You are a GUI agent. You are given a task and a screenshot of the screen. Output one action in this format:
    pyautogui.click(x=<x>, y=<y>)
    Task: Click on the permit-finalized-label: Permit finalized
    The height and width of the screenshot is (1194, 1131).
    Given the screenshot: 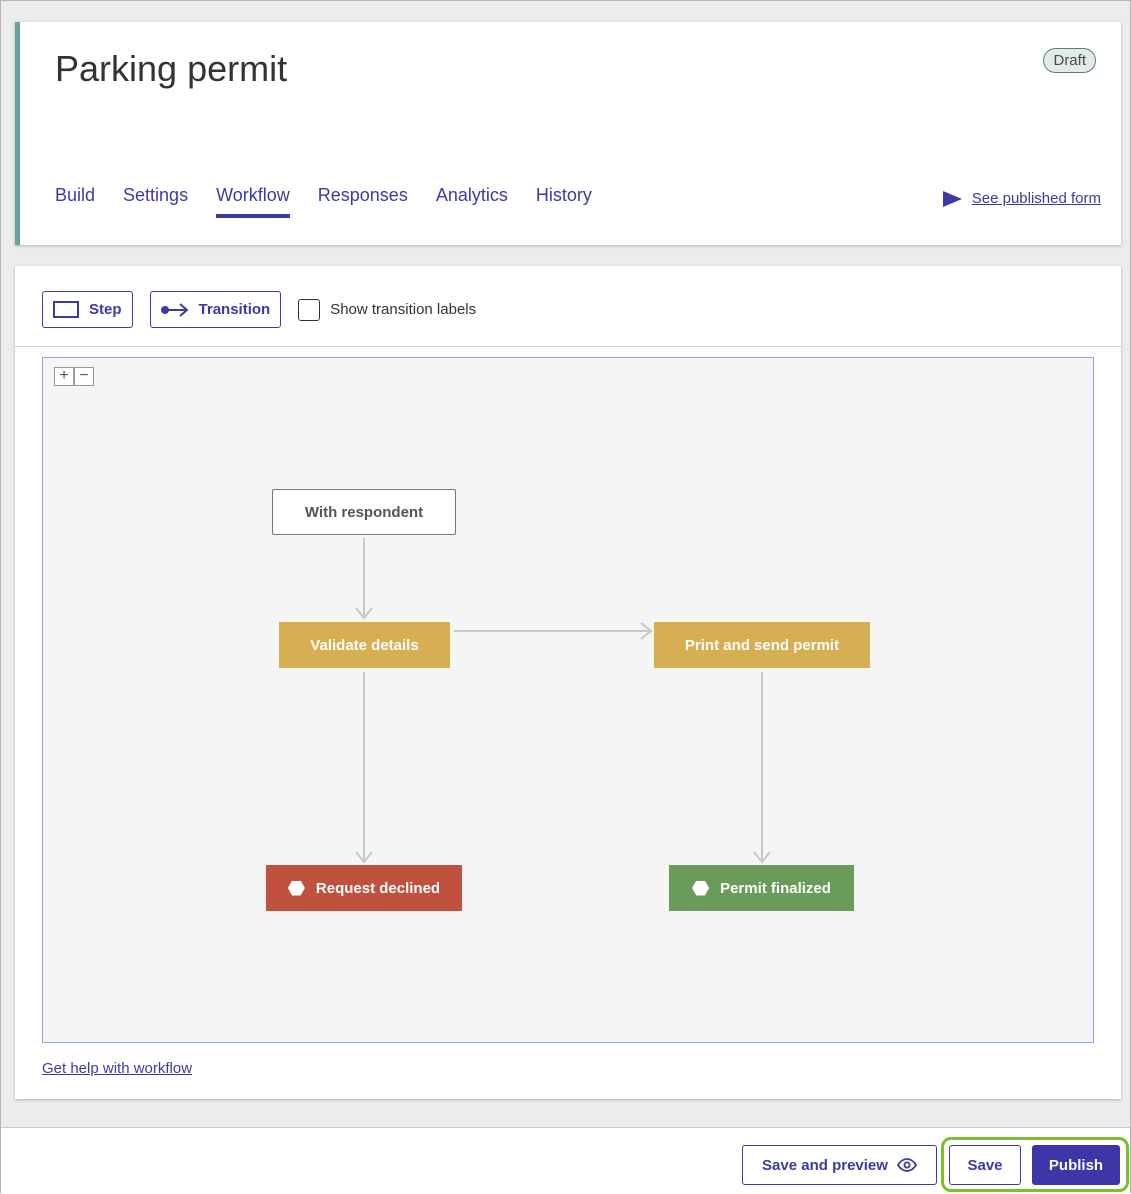 What is the action you would take?
    pyautogui.click(x=775, y=888)
    